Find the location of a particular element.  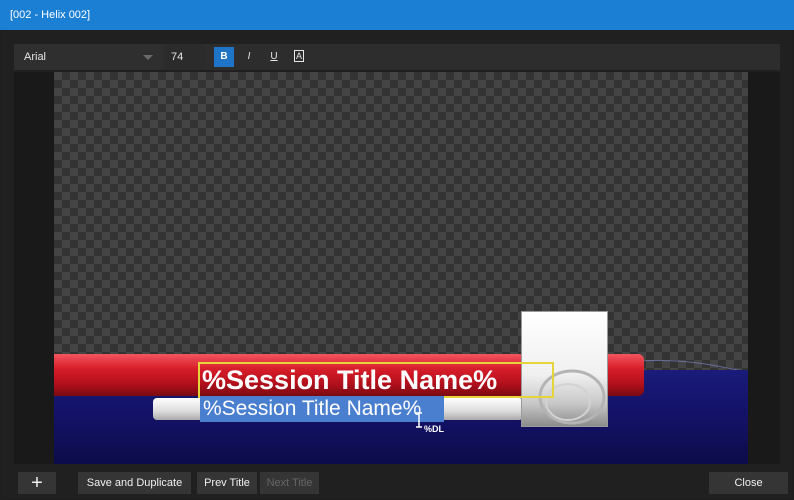

add-button: + is located at coordinates (37, 483).